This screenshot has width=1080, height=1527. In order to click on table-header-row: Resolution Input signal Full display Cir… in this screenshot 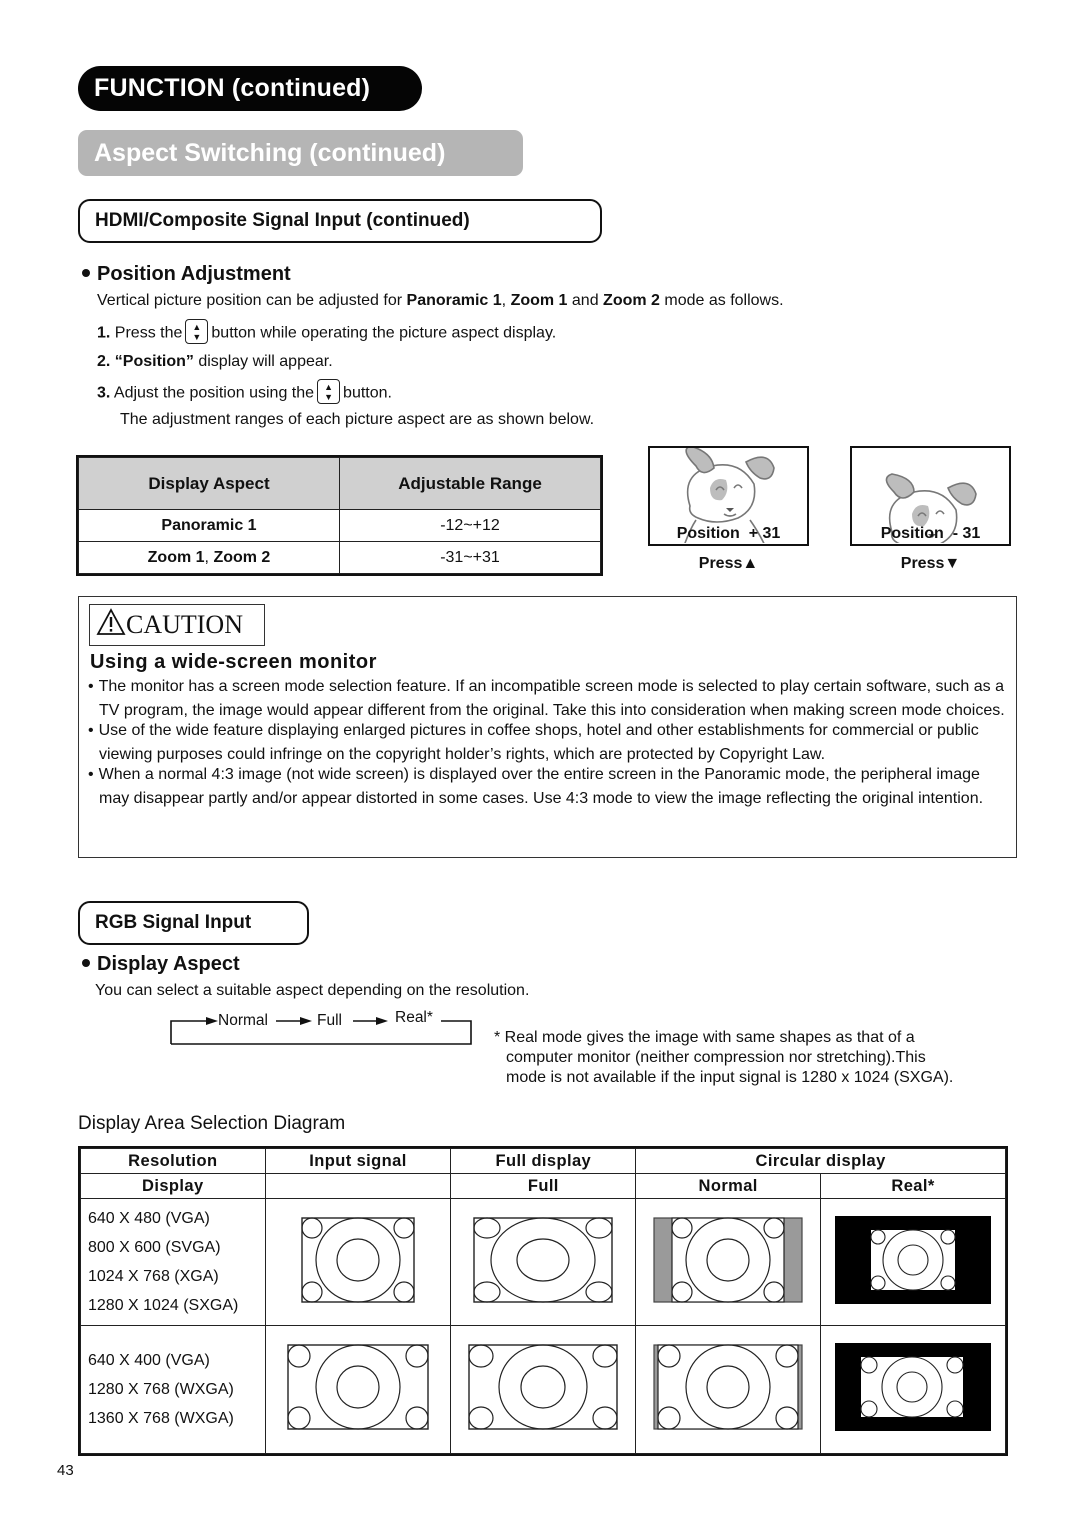, I will do `click(543, 1161)`.